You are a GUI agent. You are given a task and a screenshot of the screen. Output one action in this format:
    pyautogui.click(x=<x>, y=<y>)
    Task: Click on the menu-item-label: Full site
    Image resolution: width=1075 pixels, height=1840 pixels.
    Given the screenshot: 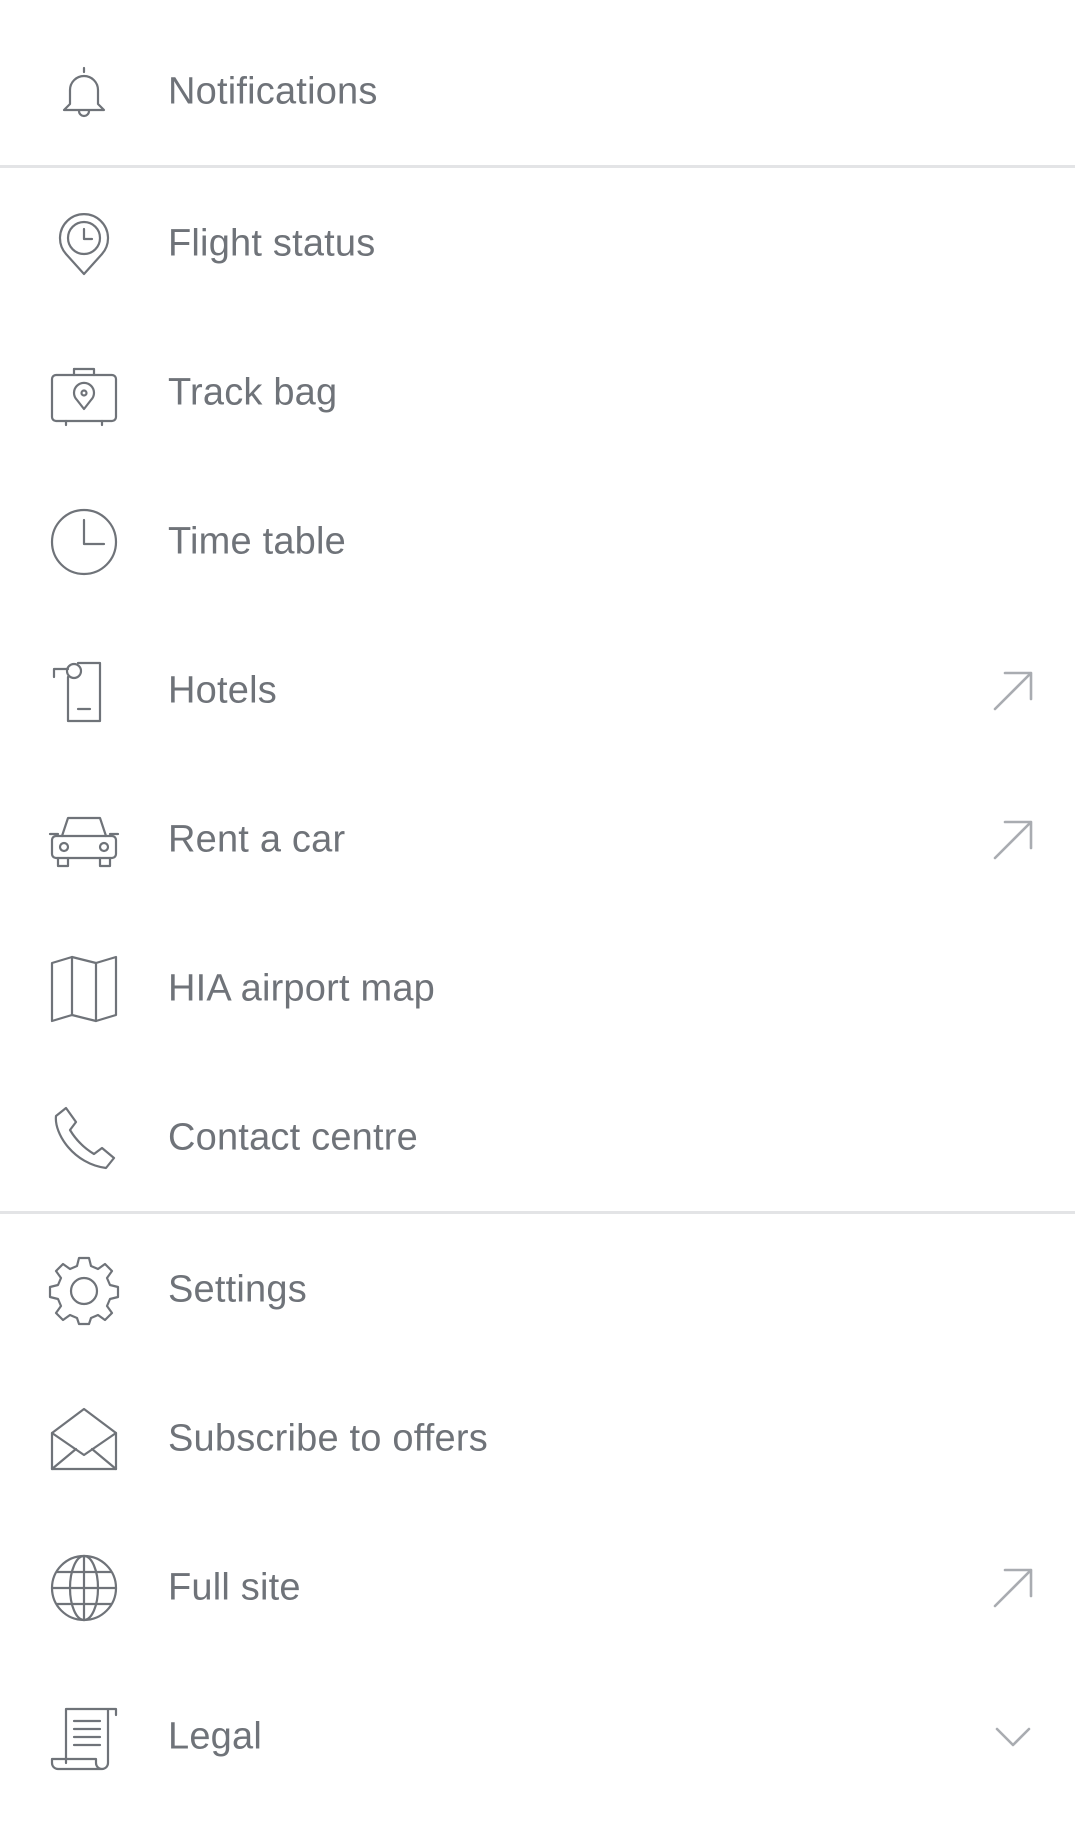 What is the action you would take?
    pyautogui.click(x=234, y=1587)
    